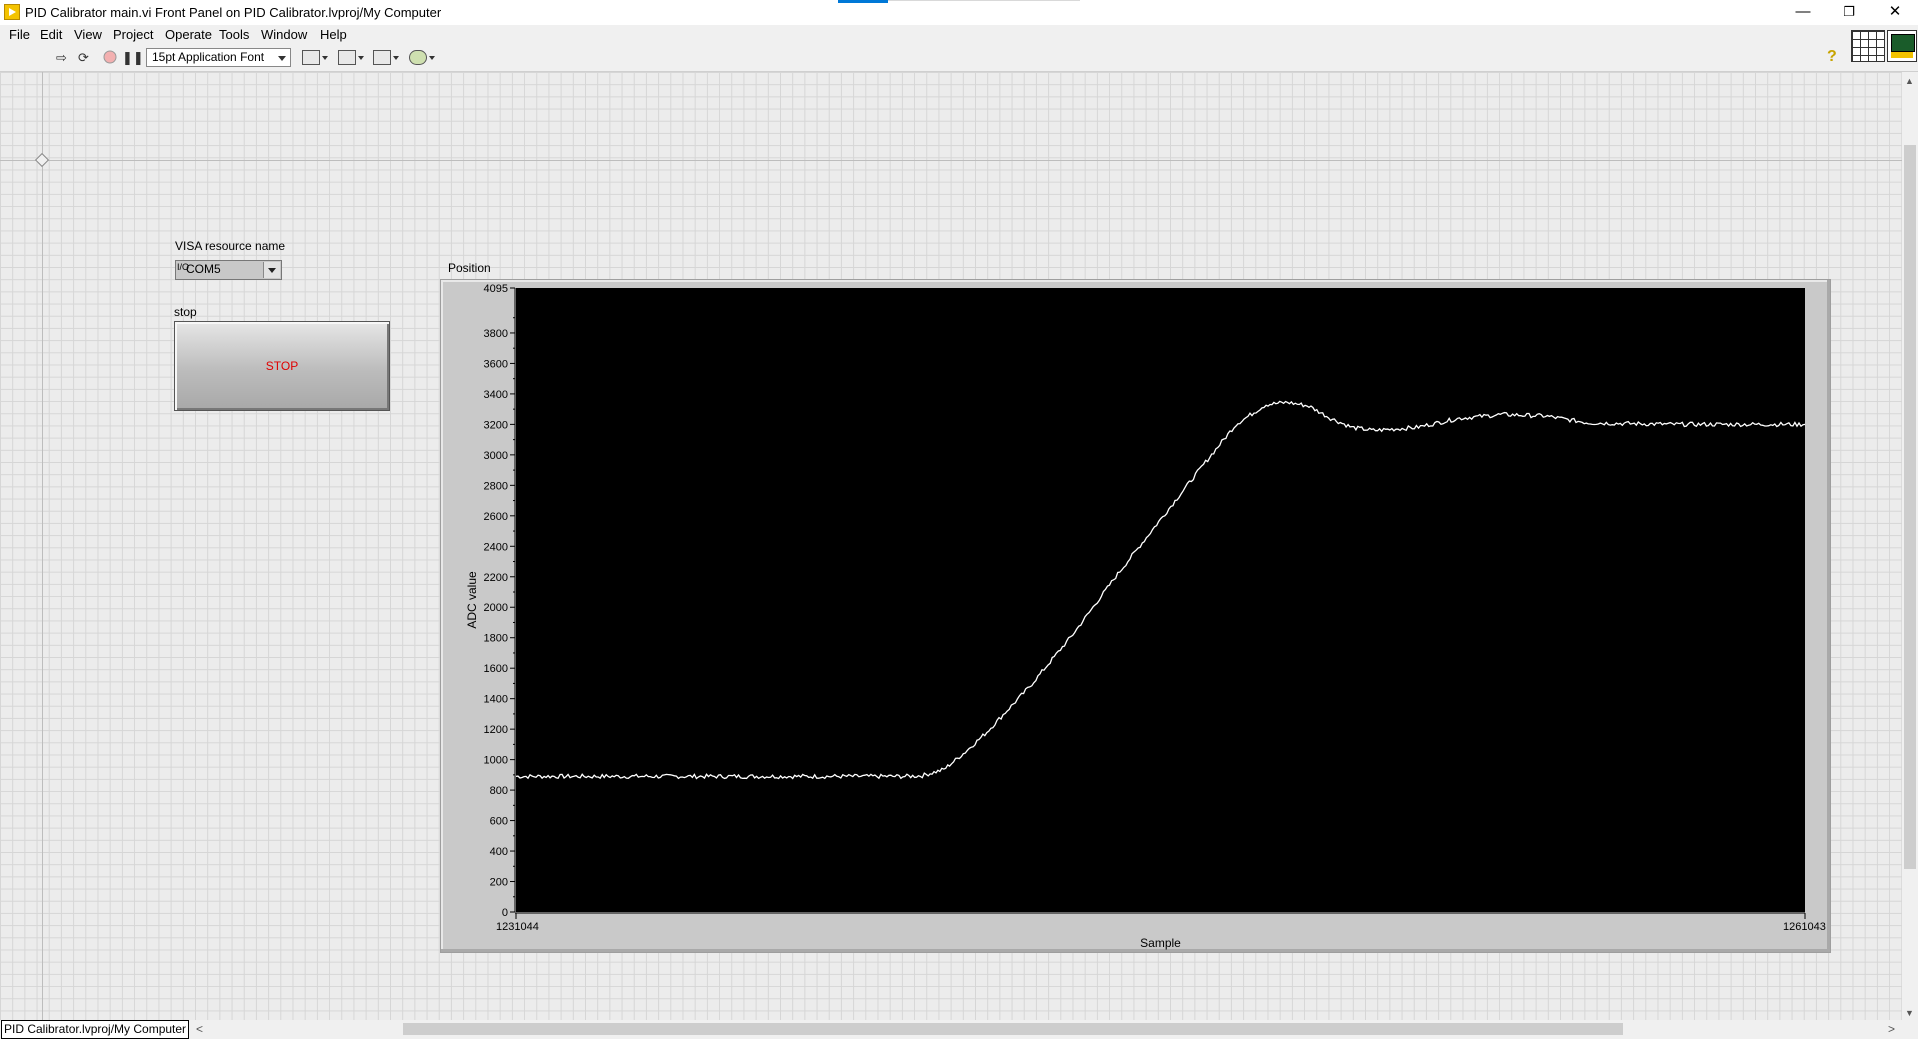 The height and width of the screenshot is (1039, 1918). I want to click on minimize-button: —, so click(1803, 12).